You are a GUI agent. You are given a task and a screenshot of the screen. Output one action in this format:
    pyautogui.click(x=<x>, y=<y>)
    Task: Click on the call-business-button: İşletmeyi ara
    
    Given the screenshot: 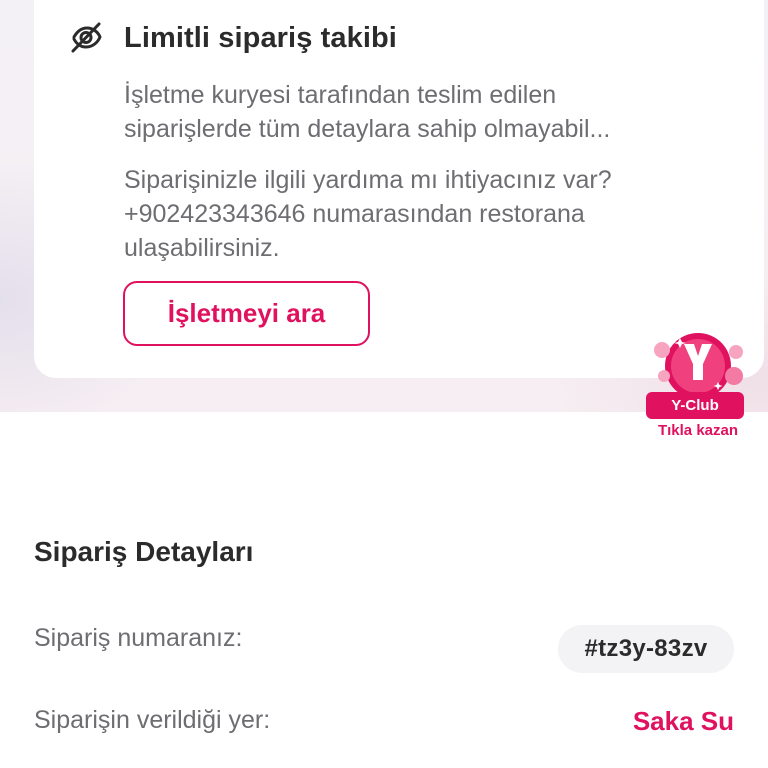 What is the action you would take?
    pyautogui.click(x=246, y=313)
    